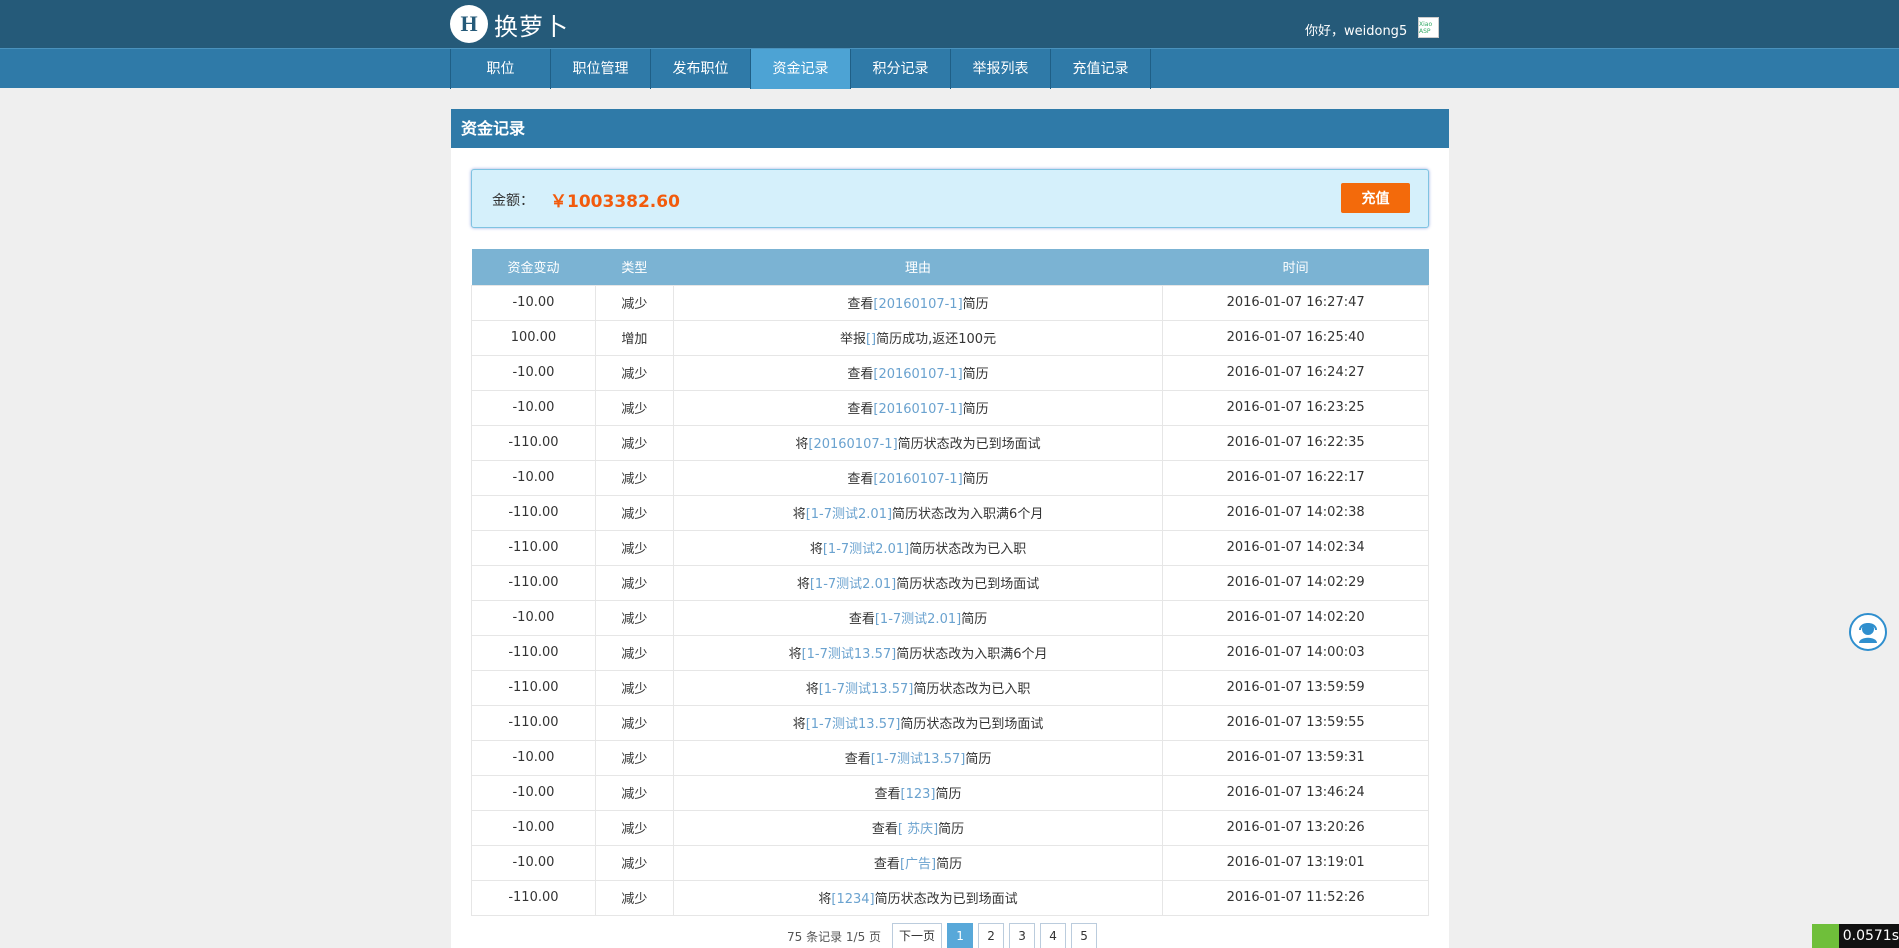 This screenshot has width=1899, height=948. What do you see at coordinates (634, 267) in the screenshot?
I see `header-type: 类型` at bounding box center [634, 267].